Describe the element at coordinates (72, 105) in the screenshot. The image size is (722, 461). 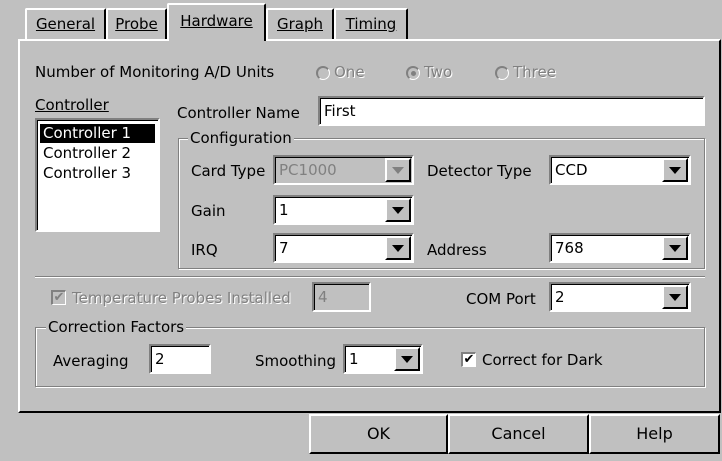
I see `controller-label: Controller` at that location.